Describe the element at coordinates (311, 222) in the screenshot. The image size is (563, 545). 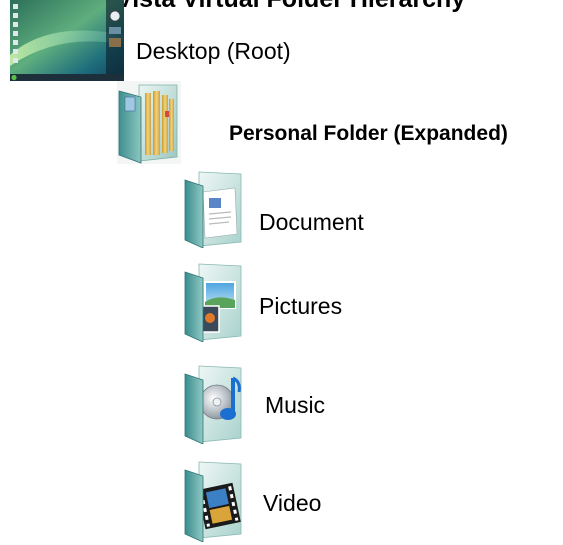
I see `documents-label: Document` at that location.